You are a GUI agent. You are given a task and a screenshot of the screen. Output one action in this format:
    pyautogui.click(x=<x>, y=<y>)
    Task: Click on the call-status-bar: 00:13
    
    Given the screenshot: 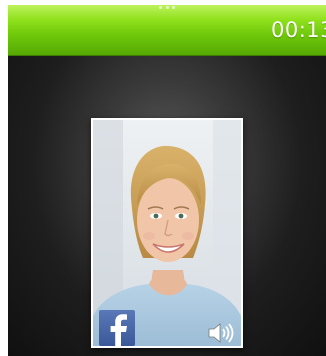 What is the action you would take?
    pyautogui.click(x=167, y=30)
    